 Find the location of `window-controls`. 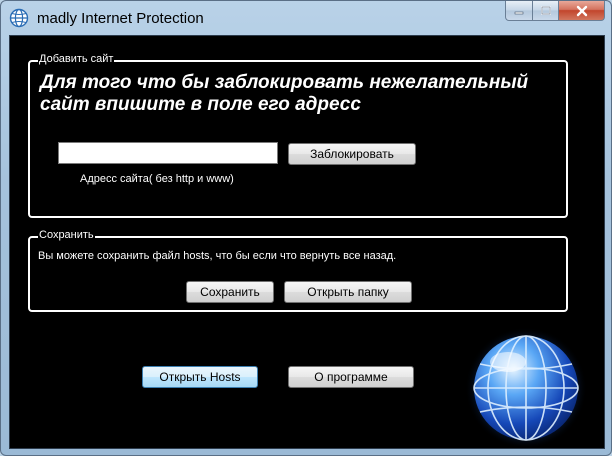

window-controls is located at coordinates (555, 11).